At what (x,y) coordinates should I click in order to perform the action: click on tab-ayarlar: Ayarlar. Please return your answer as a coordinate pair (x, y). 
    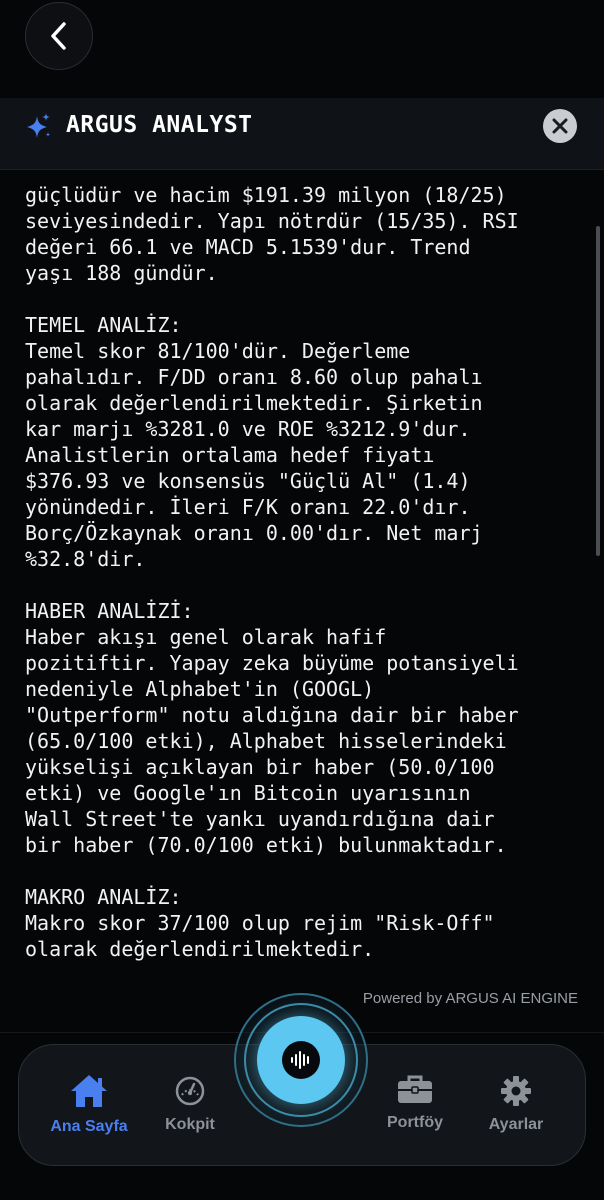
    Looking at the image, I should click on (516, 1104).